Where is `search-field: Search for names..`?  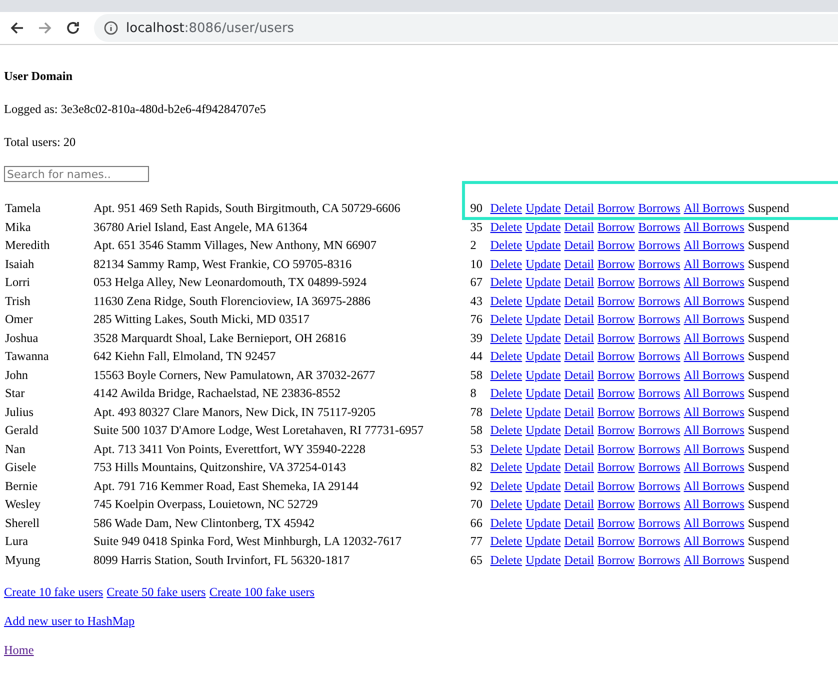 search-field: Search for names.. is located at coordinates (76, 174).